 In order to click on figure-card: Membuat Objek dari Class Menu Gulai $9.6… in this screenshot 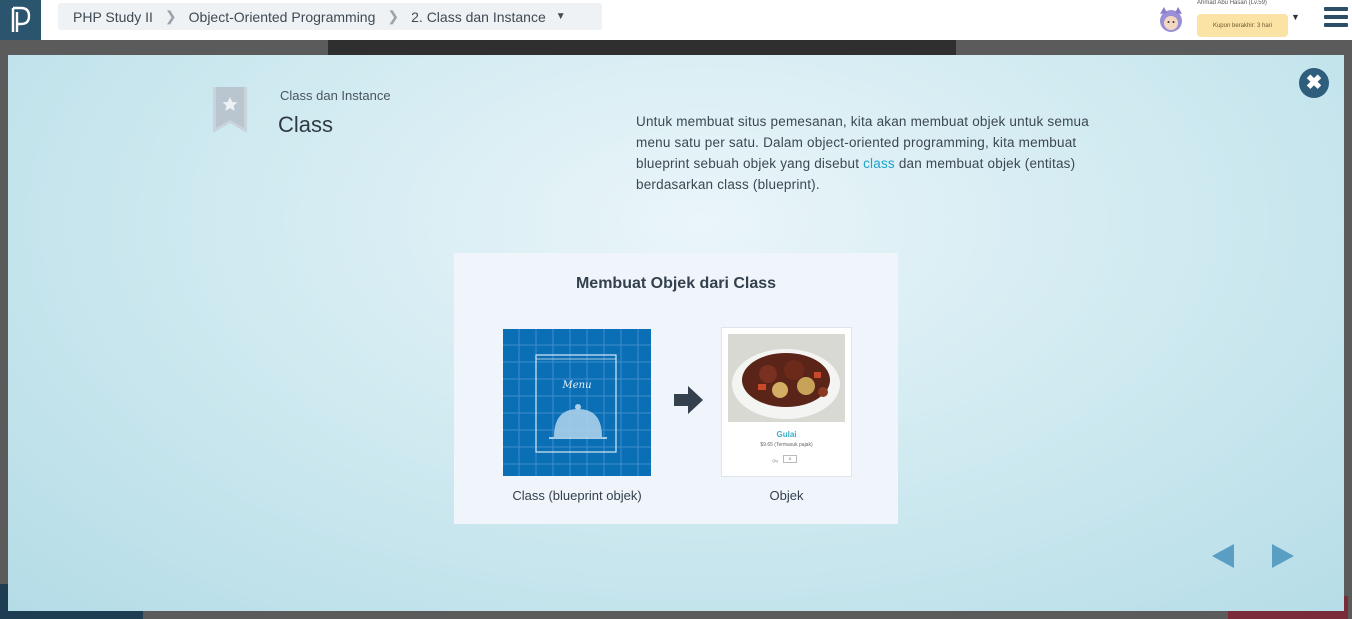, I will do `click(676, 388)`.